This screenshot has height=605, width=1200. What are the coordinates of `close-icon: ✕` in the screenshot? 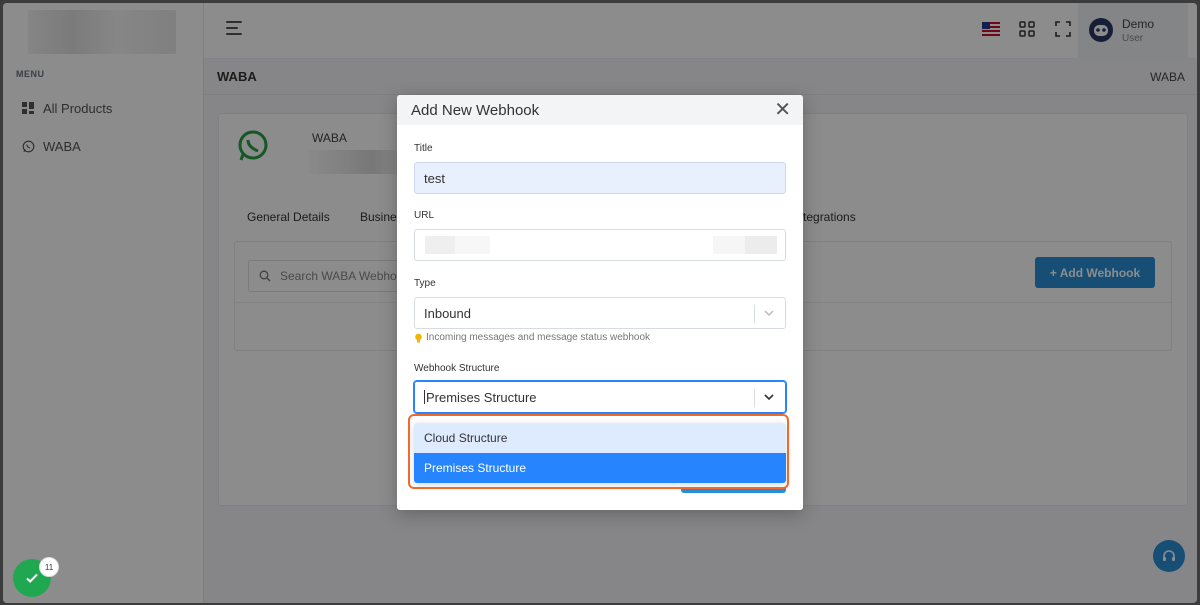 It's located at (782, 110).